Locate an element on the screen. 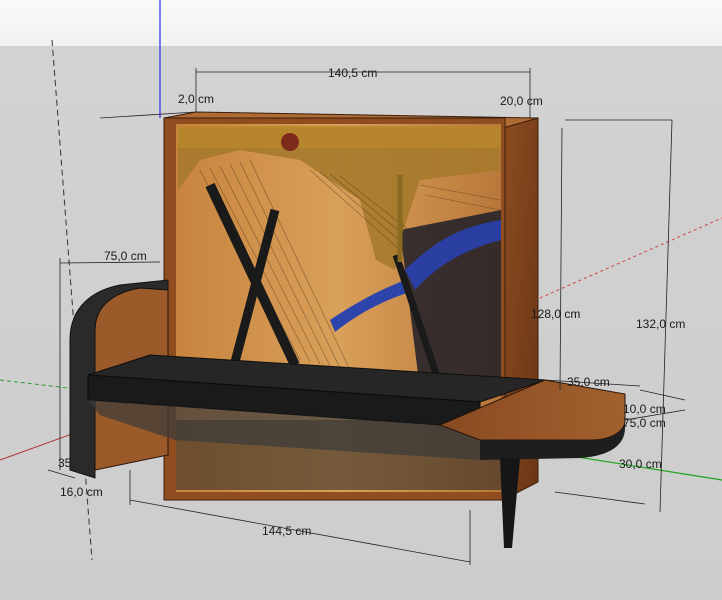 The width and height of the screenshot is (722, 600). right-shelf-leg is located at coordinates (510, 503).